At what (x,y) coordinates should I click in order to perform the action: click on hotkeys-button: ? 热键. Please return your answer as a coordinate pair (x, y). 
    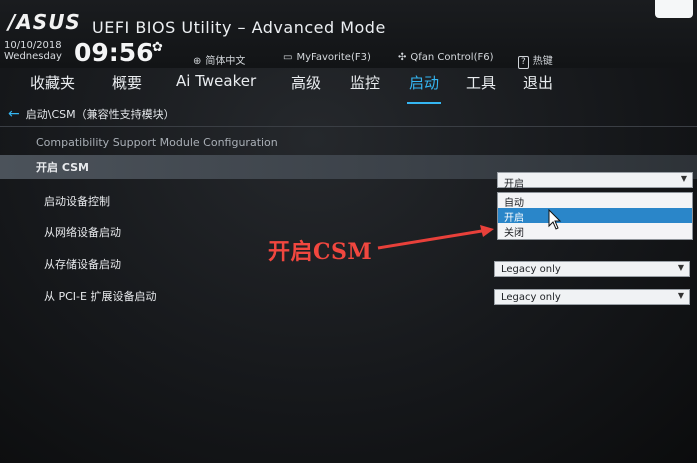
    Looking at the image, I should click on (535, 60).